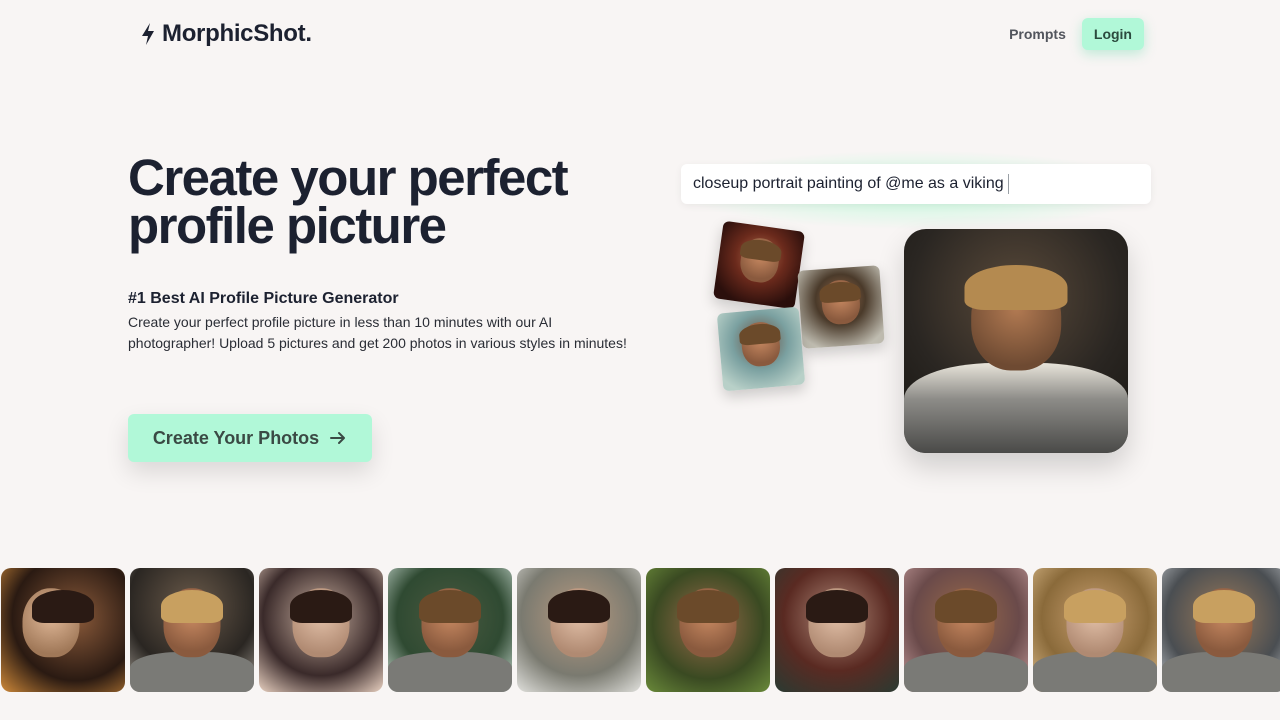 The width and height of the screenshot is (1280, 720). What do you see at coordinates (237, 33) in the screenshot?
I see `logo-text: MorphicShot.` at bounding box center [237, 33].